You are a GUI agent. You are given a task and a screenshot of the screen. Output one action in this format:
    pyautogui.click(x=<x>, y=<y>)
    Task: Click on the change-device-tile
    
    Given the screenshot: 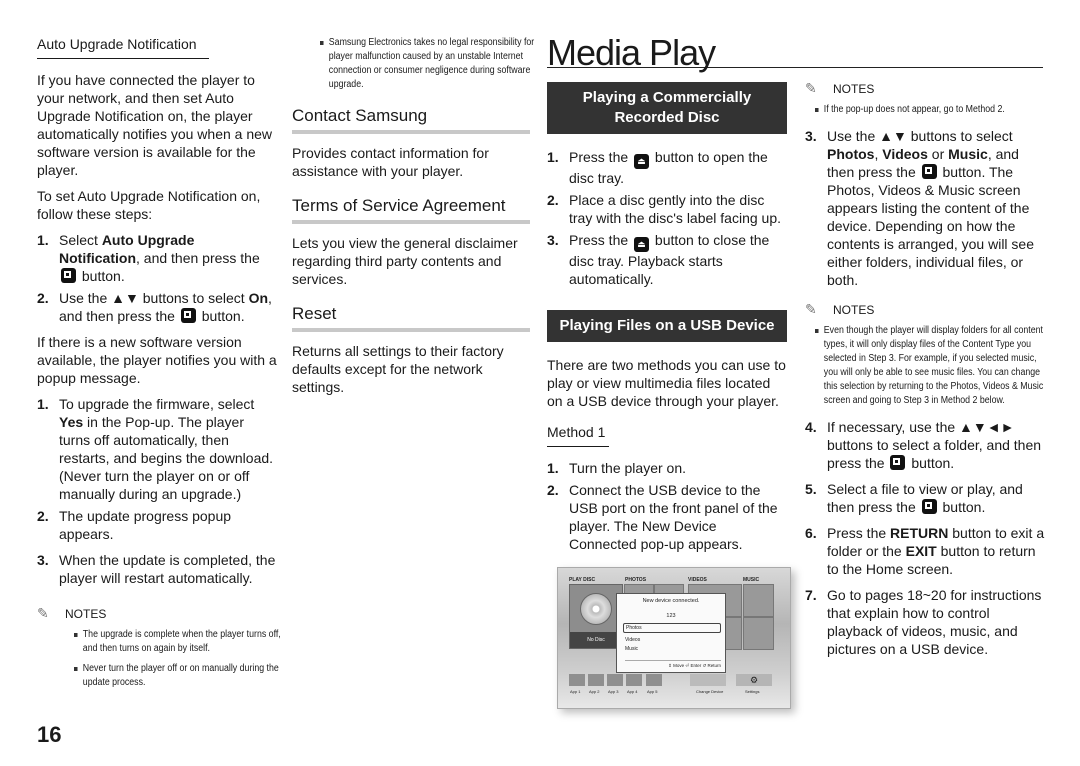 What is the action you would take?
    pyautogui.click(x=708, y=680)
    